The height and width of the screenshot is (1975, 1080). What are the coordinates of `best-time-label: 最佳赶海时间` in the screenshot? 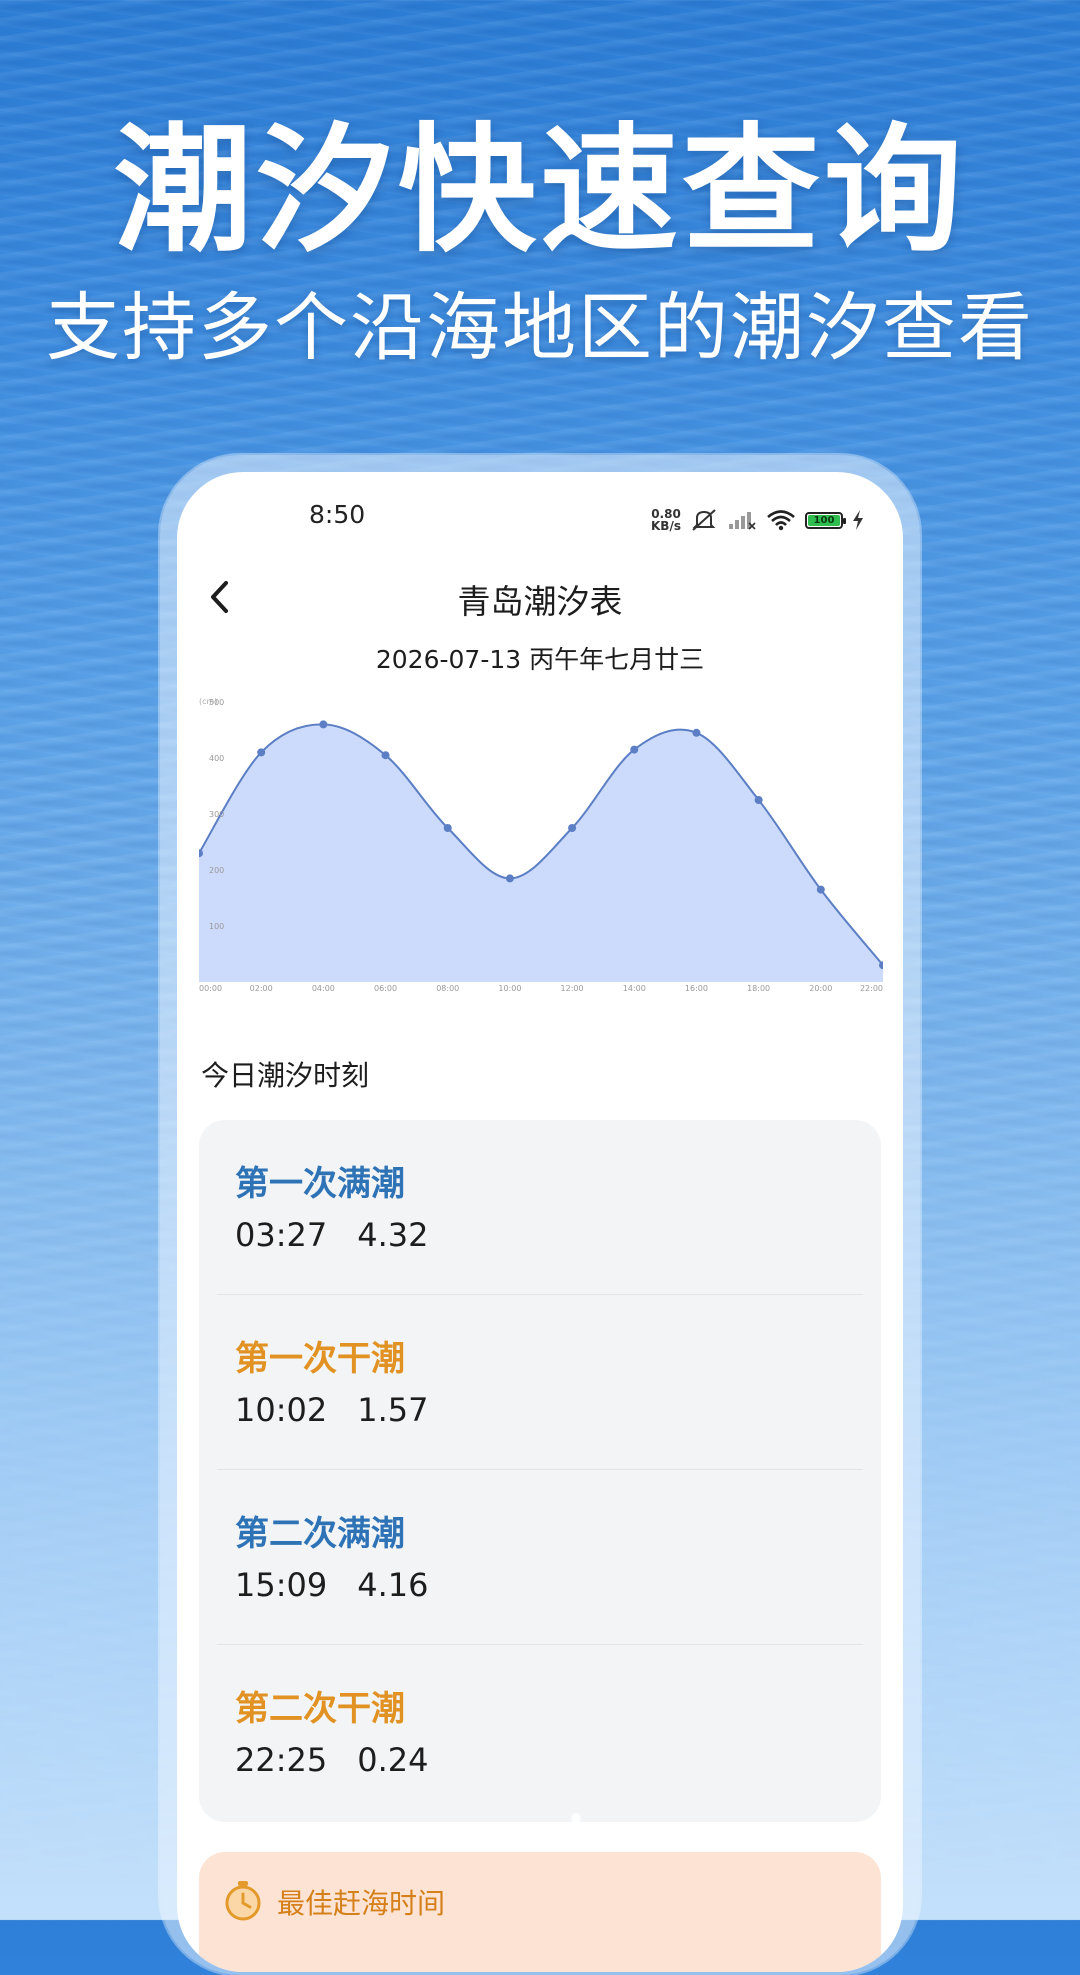 It's located at (361, 1903).